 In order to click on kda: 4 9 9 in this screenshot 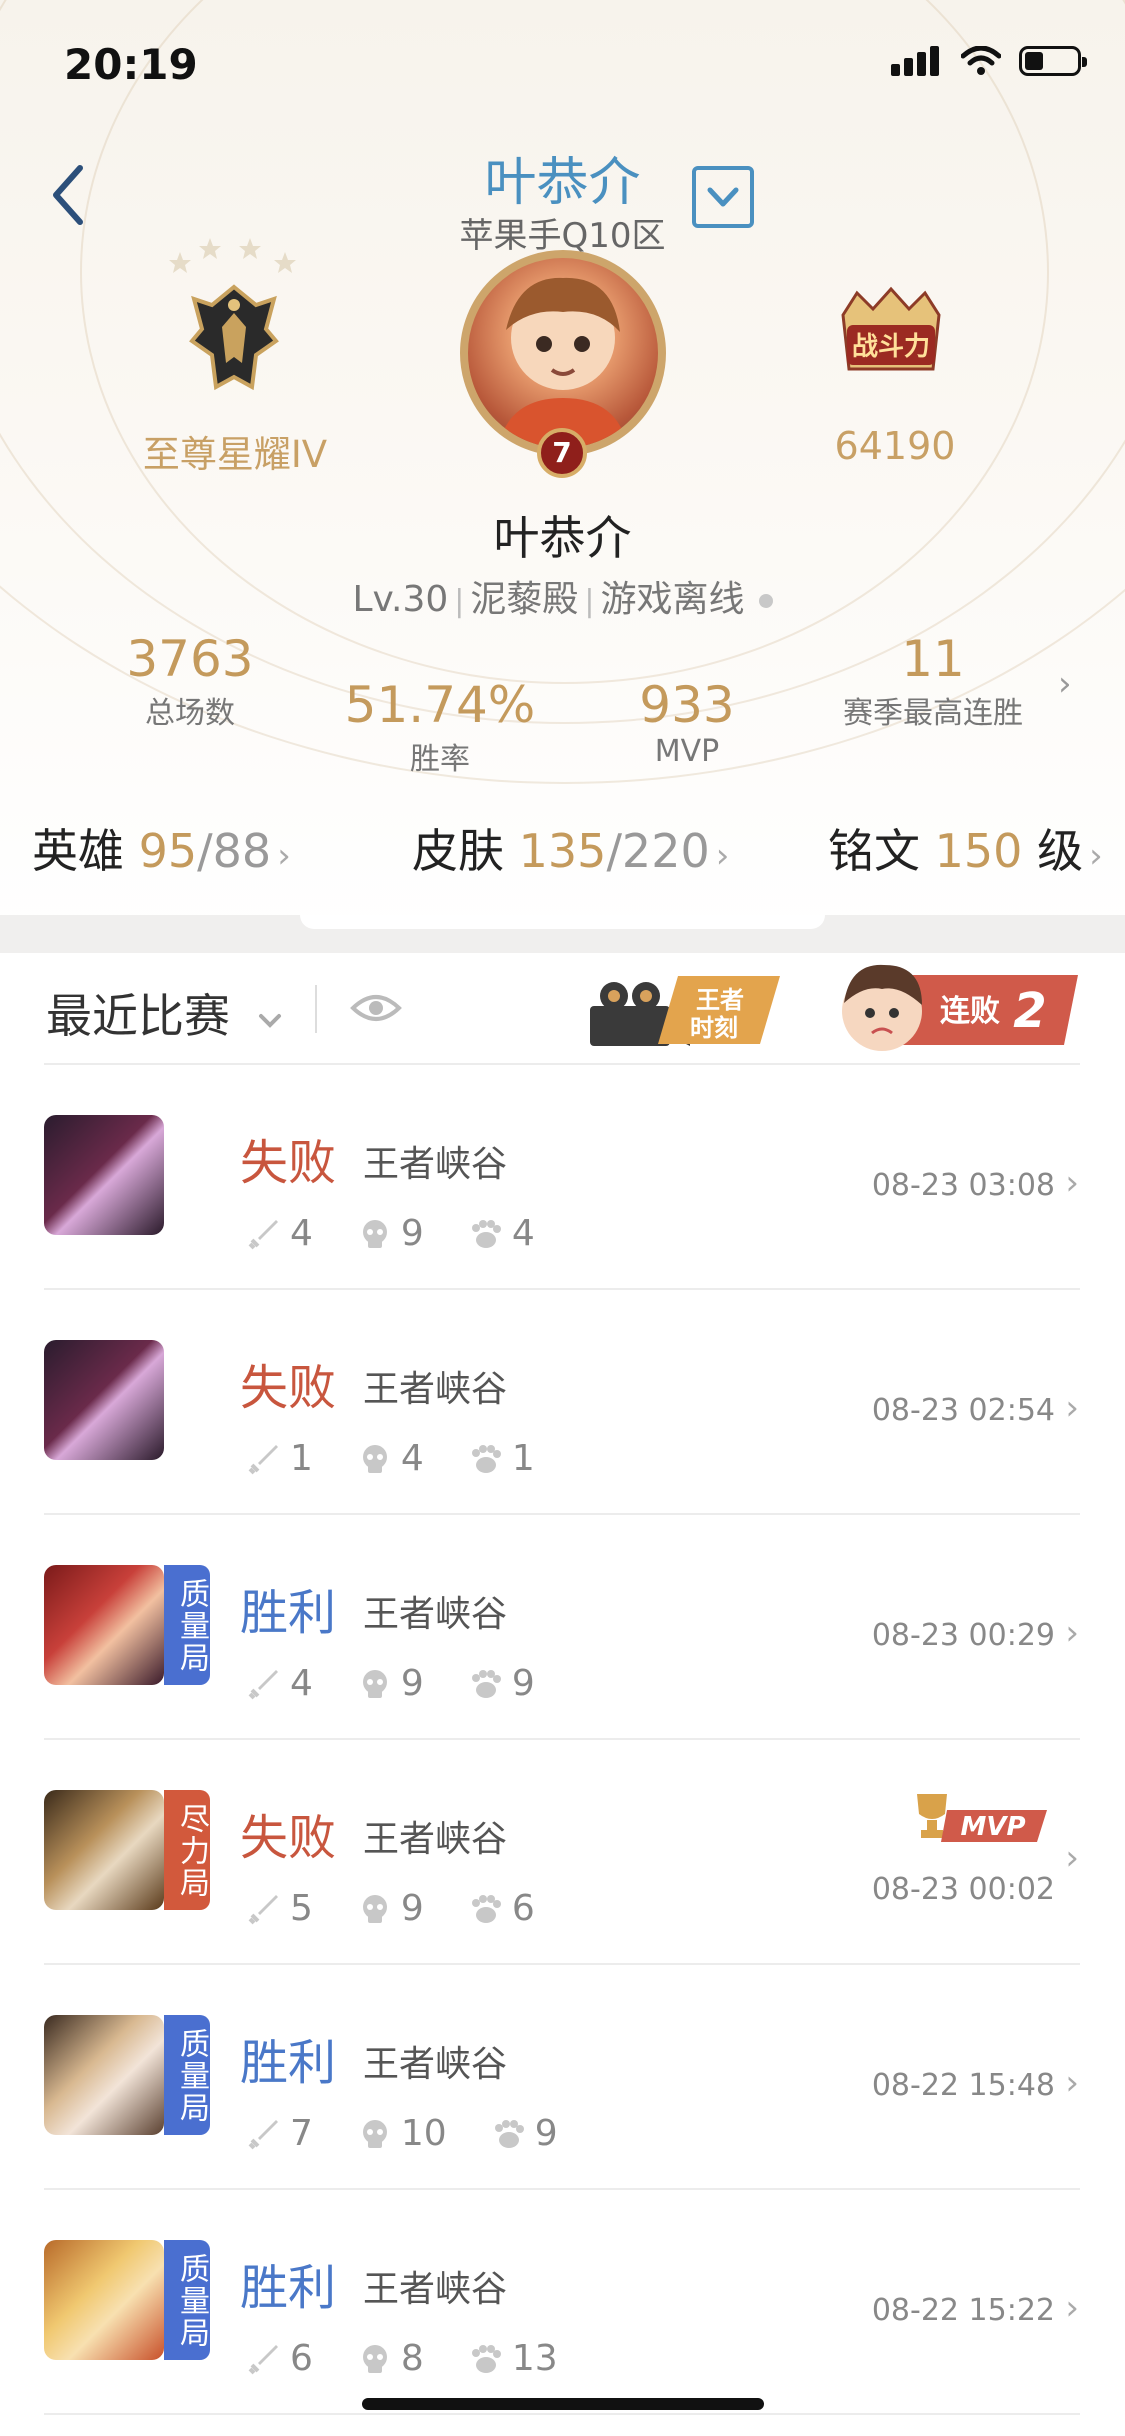, I will do `click(414, 1683)`.